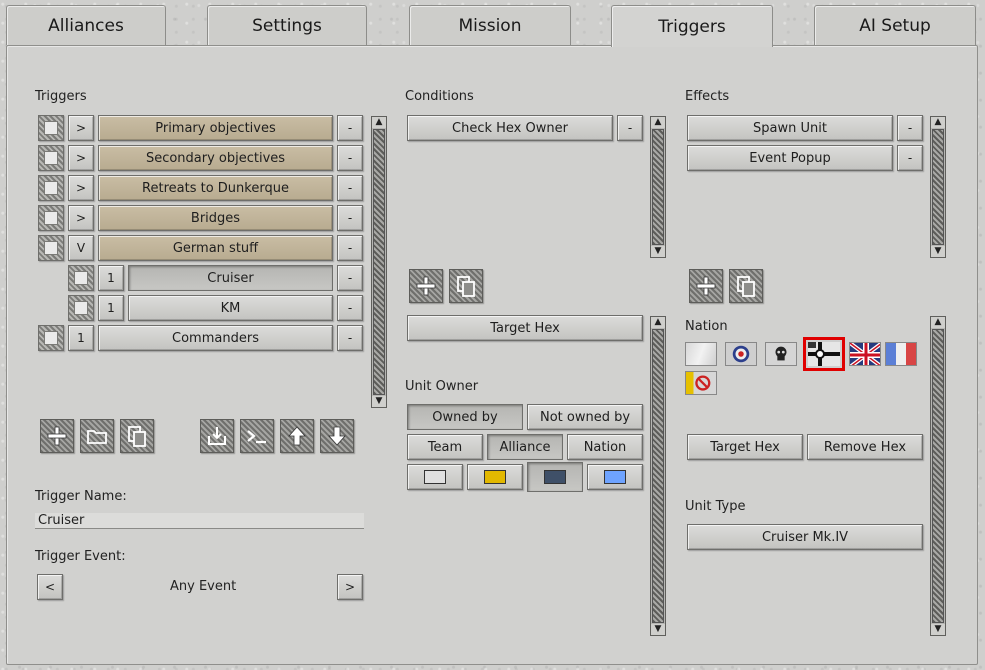 Image resolution: width=985 pixels, height=670 pixels. What do you see at coordinates (466, 286) in the screenshot?
I see `copy-condition-button` at bounding box center [466, 286].